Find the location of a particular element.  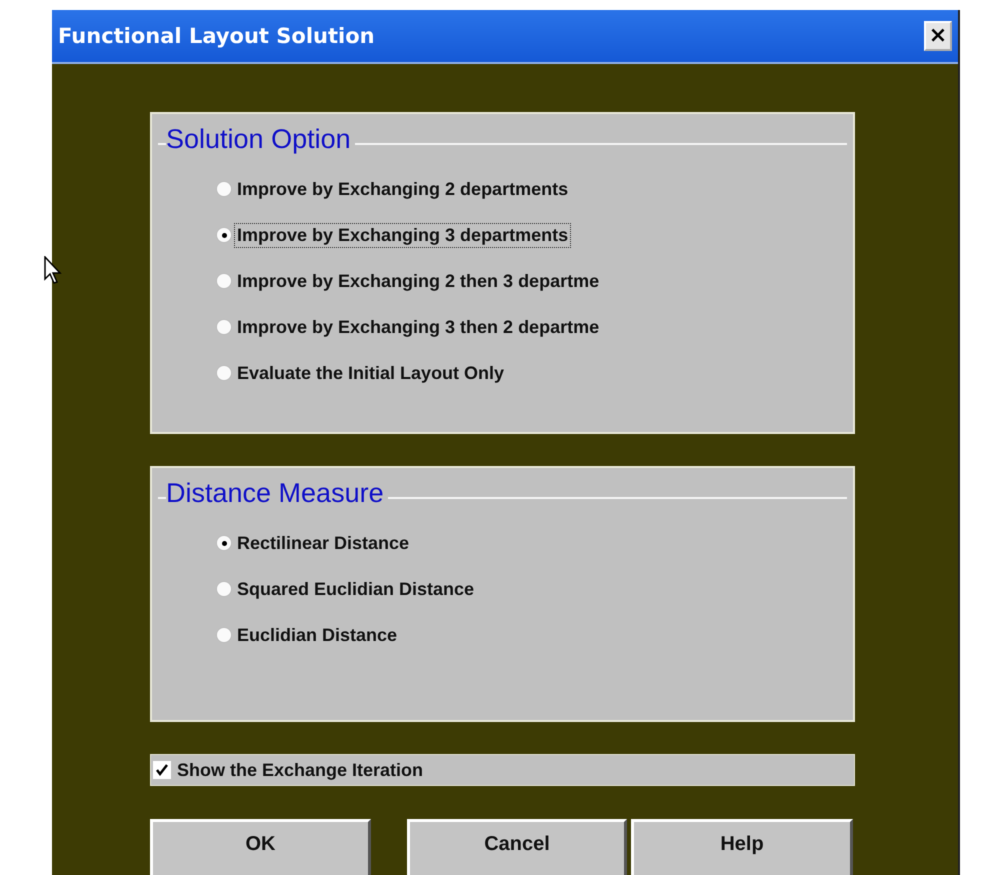

option-label: Improve by Exchanging 2 then 3 departme is located at coordinates (418, 281).